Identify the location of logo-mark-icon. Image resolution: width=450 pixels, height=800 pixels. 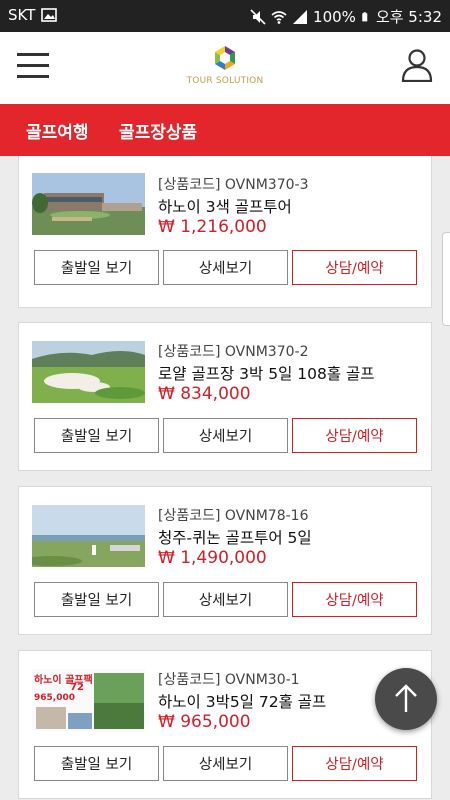
(225, 58).